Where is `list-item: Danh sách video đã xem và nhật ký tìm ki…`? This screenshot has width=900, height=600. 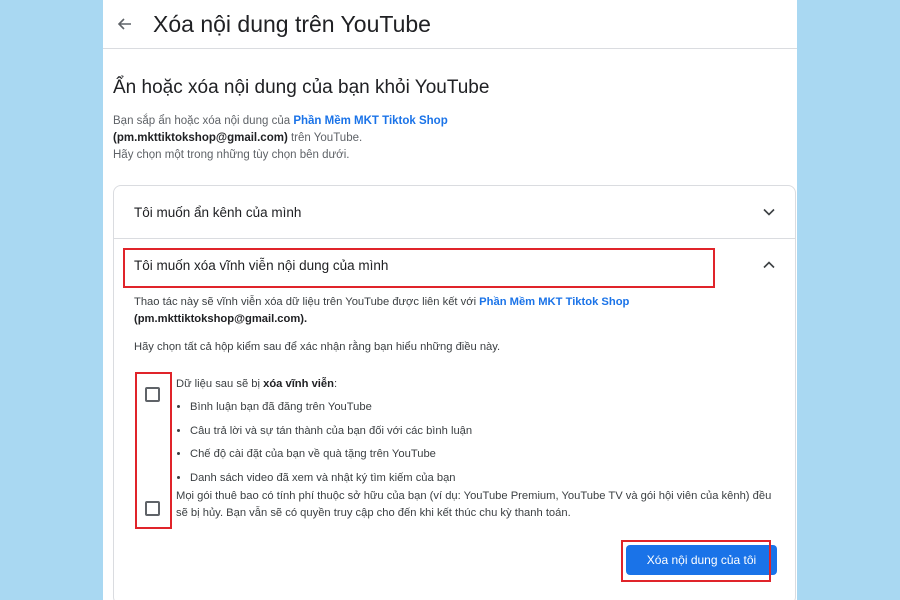
list-item: Danh sách video đã xem và nhật ký tìm ki… is located at coordinates (483, 479).